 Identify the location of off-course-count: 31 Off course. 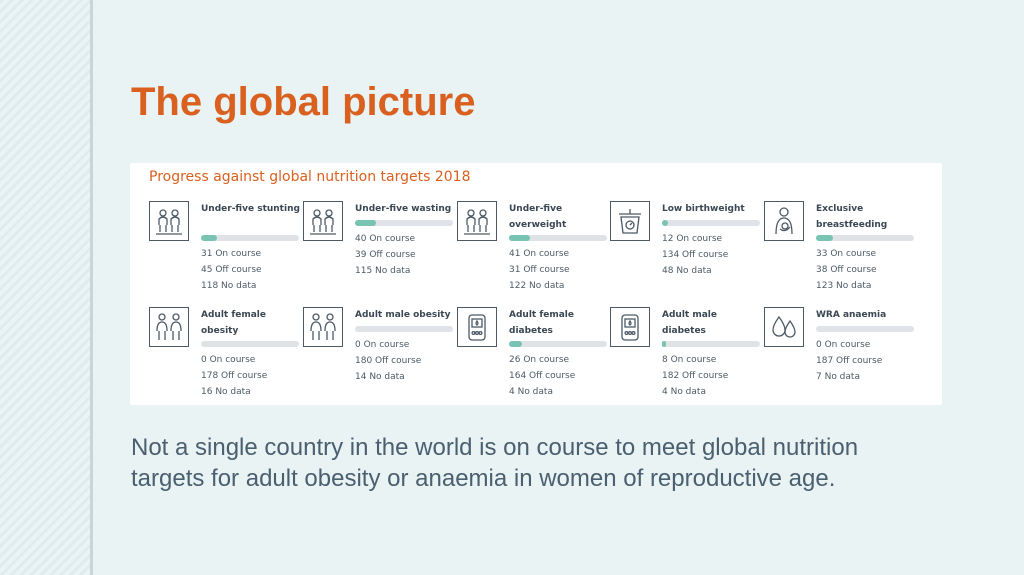
(539, 270).